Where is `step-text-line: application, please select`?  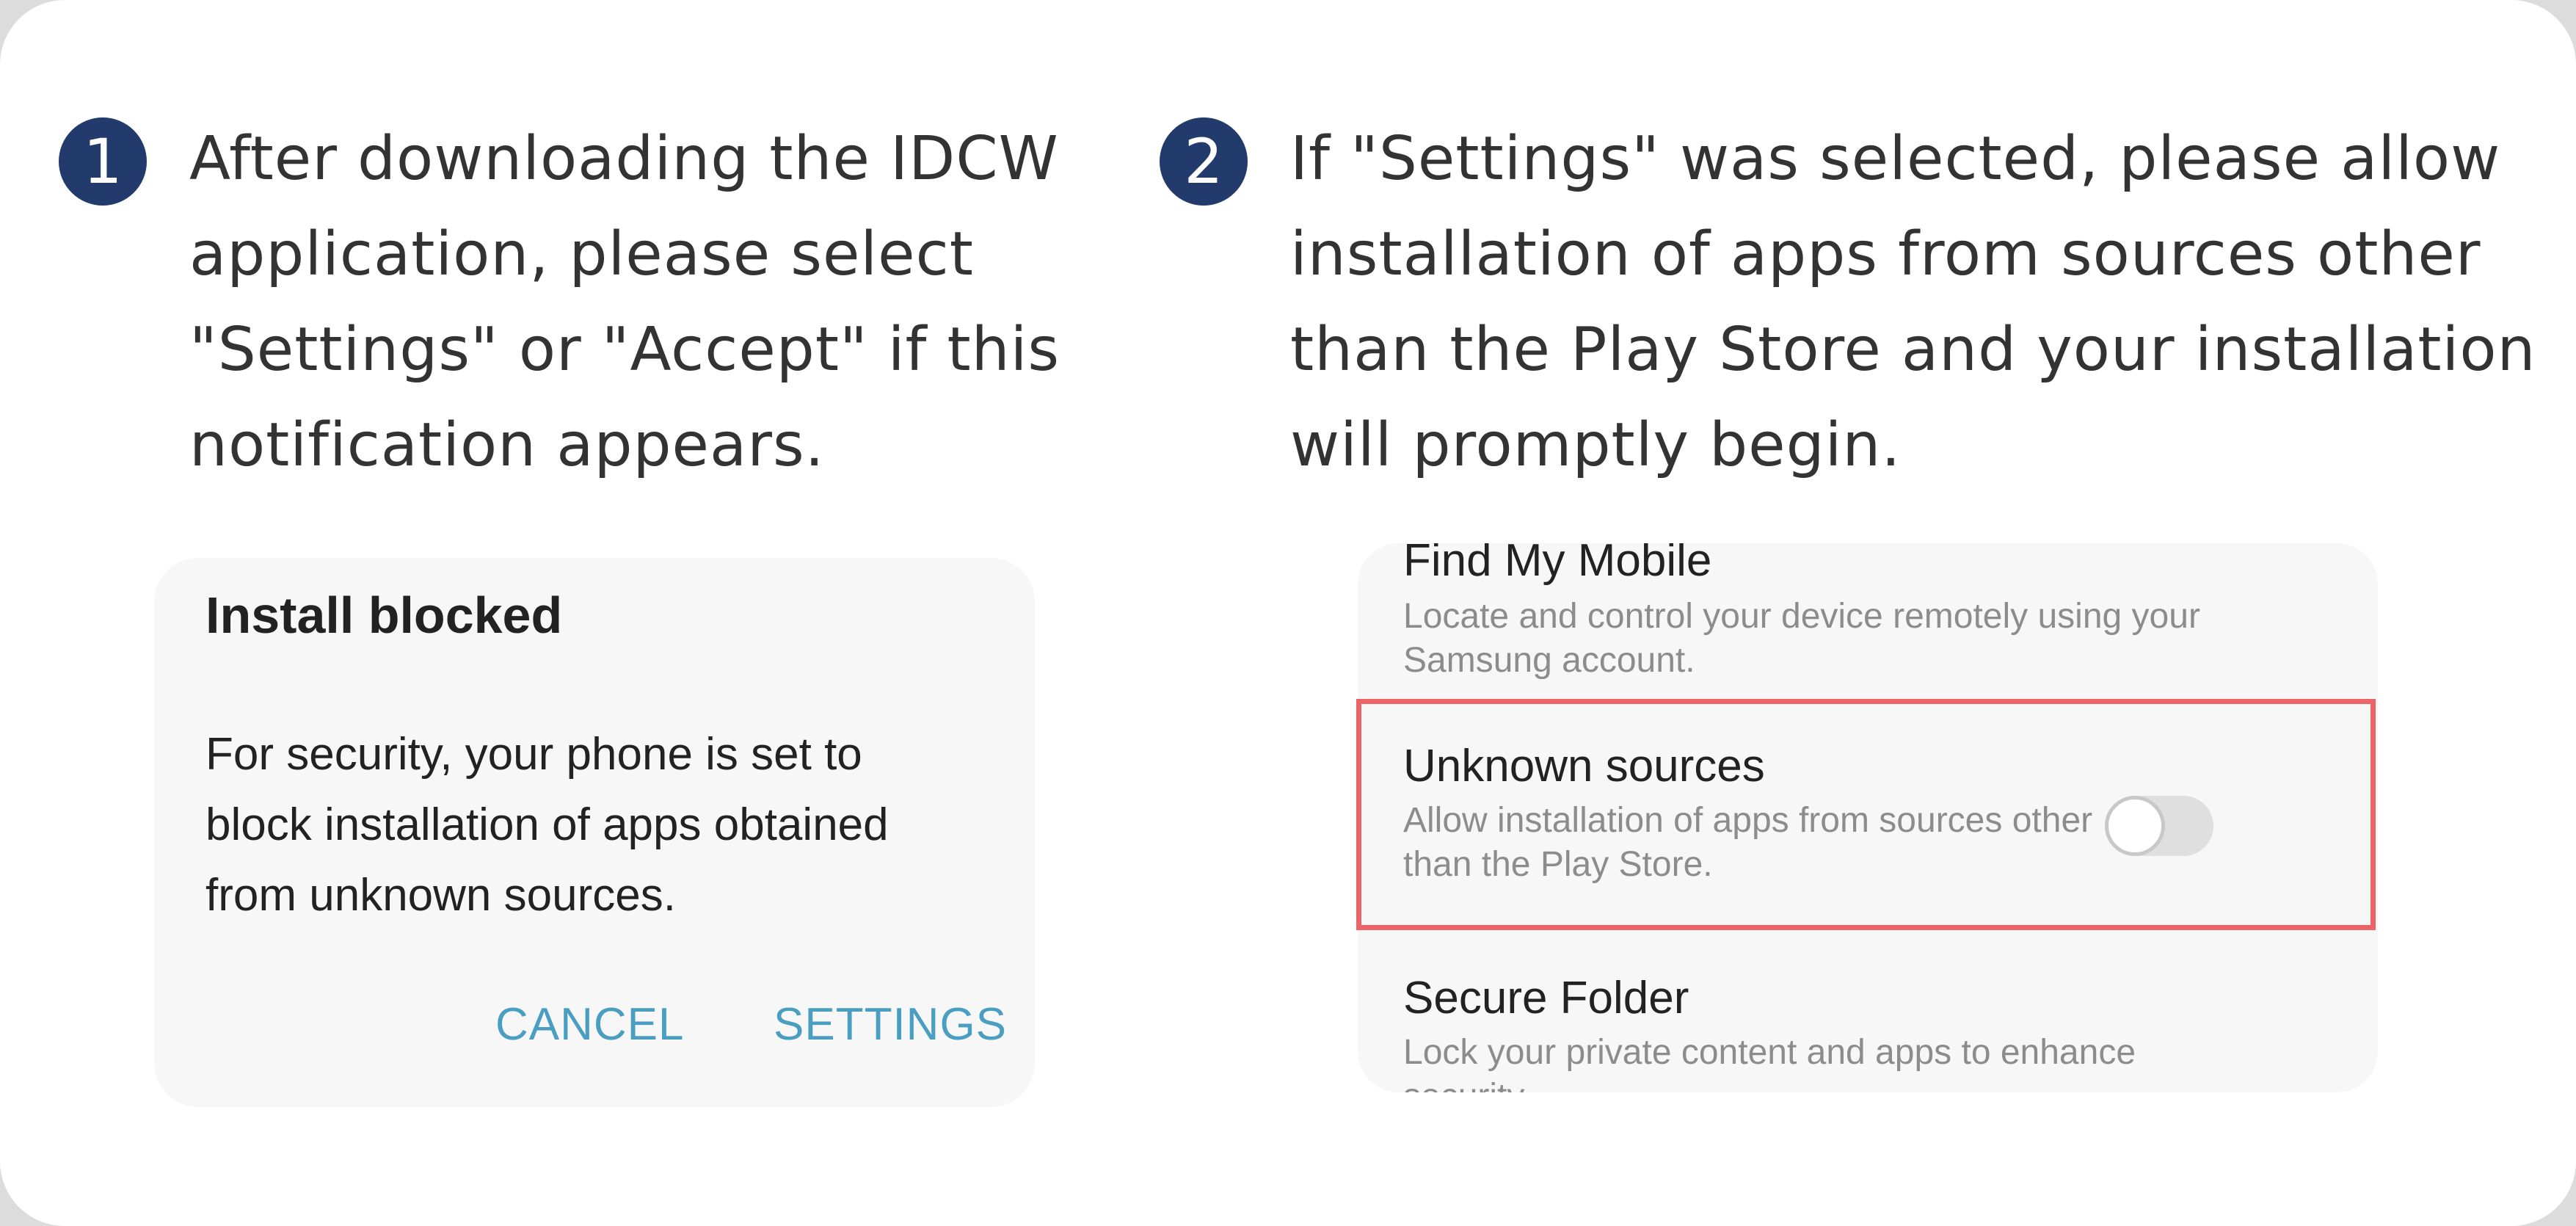 step-text-line: application, please select is located at coordinates (581, 254).